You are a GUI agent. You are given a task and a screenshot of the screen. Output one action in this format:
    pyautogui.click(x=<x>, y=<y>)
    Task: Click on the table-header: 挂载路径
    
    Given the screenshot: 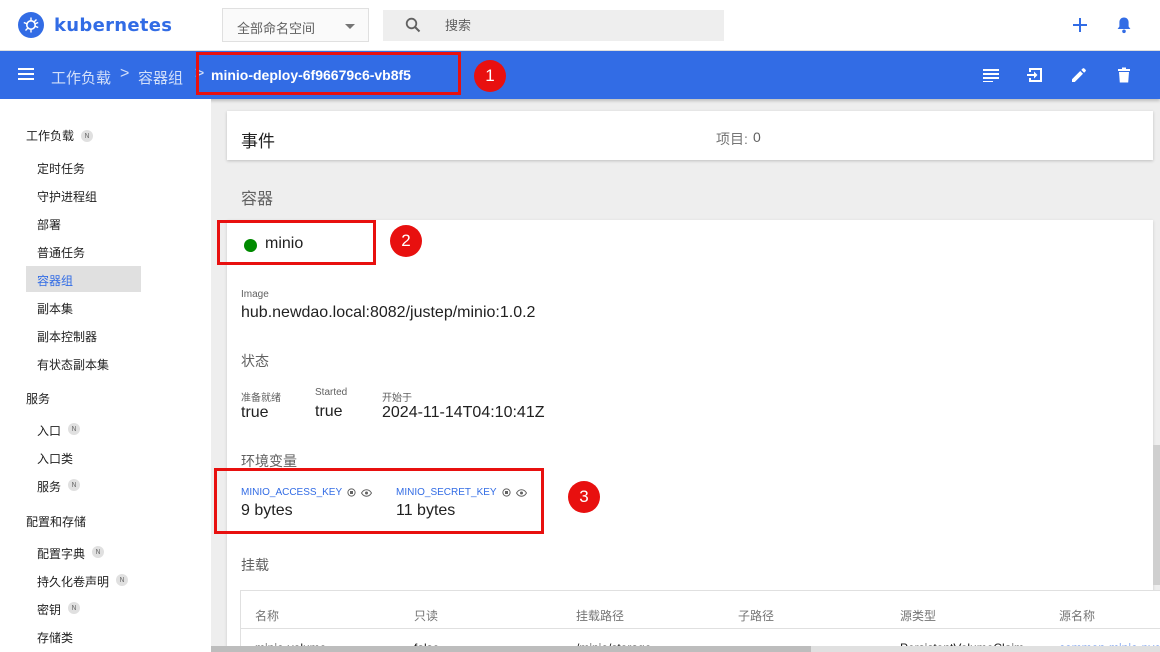 What is the action you would take?
    pyautogui.click(x=600, y=616)
    